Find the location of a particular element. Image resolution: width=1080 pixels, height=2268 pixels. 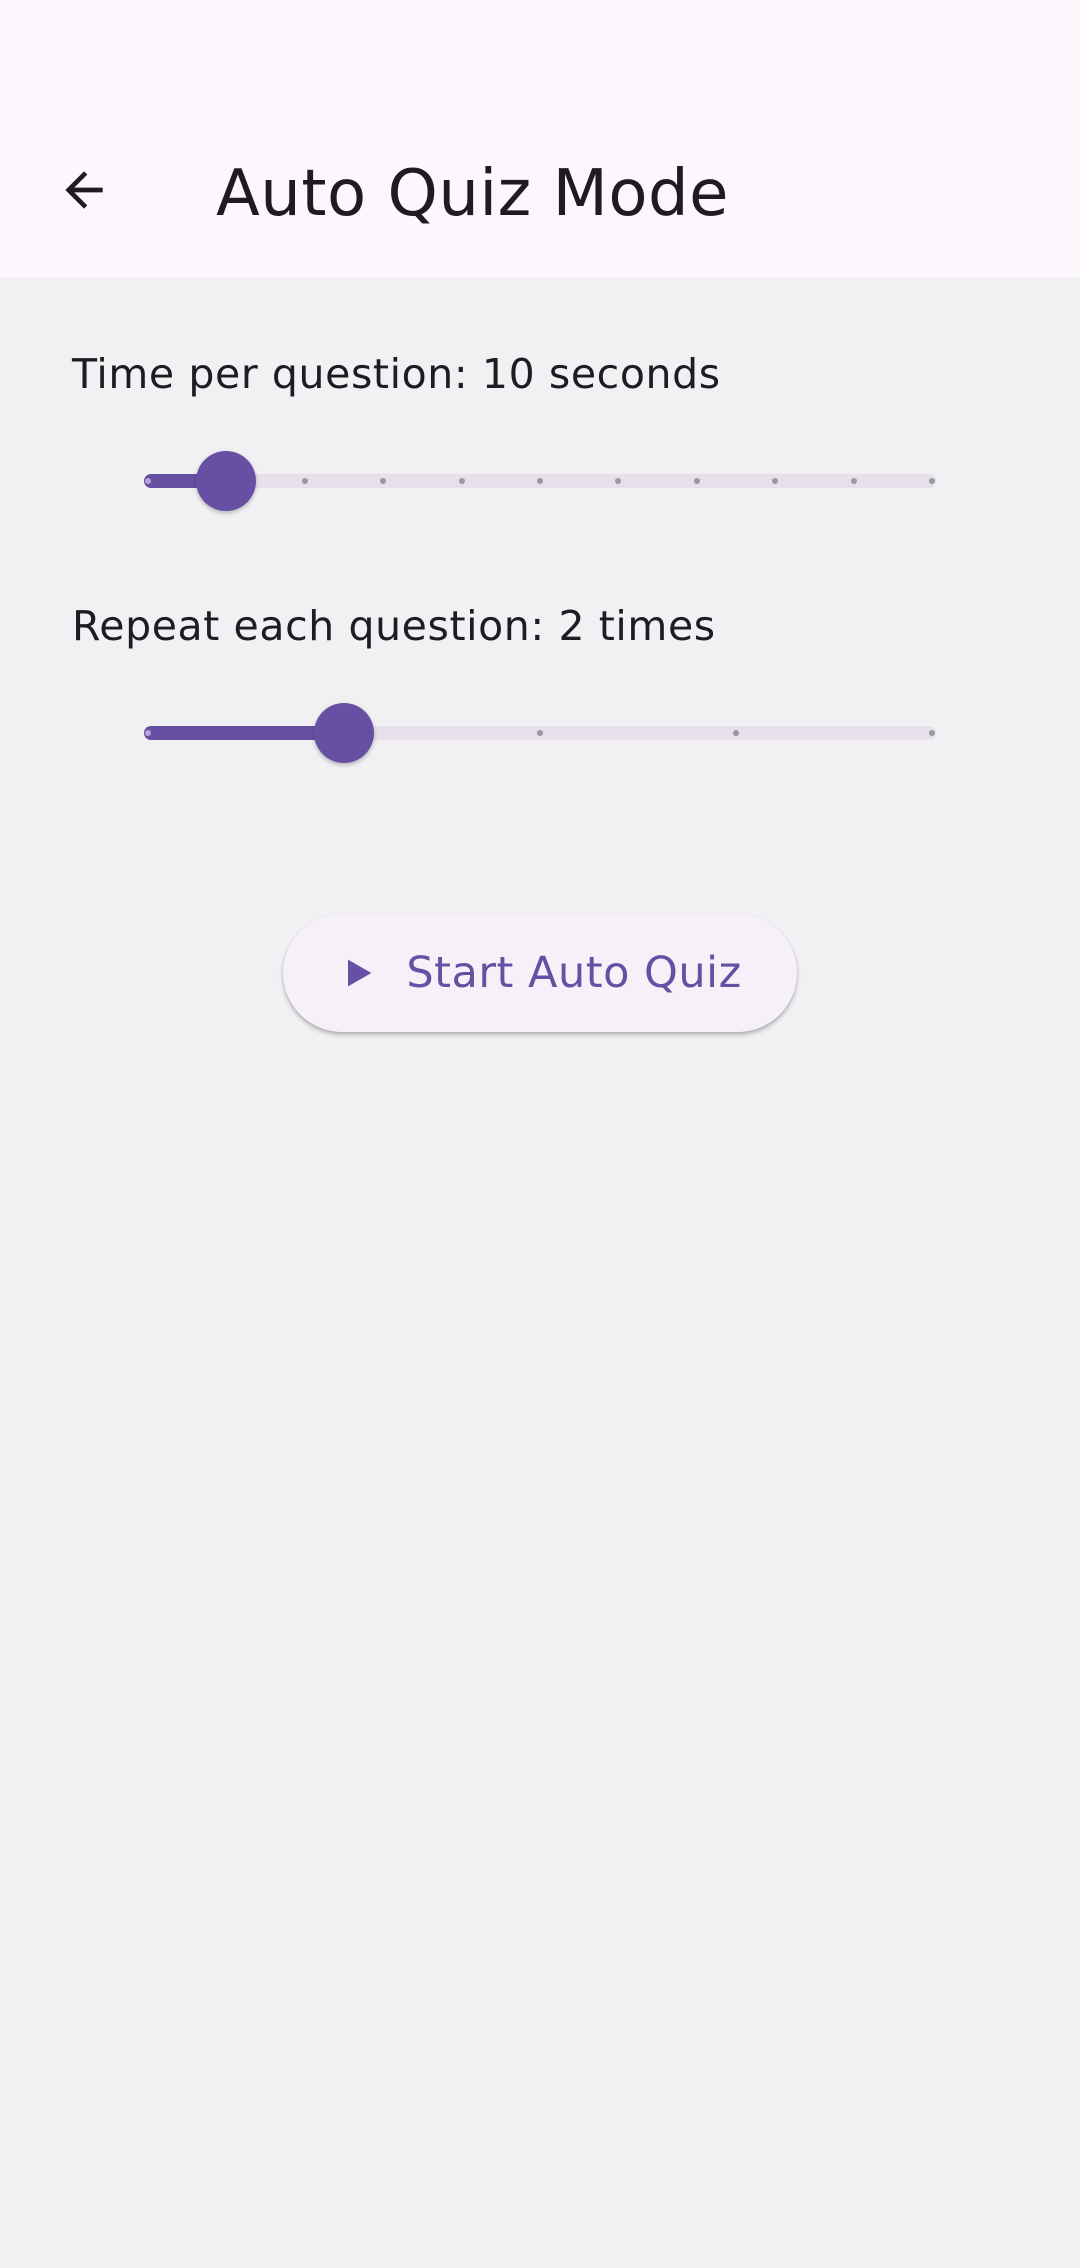

back-button is located at coordinates (84, 192).